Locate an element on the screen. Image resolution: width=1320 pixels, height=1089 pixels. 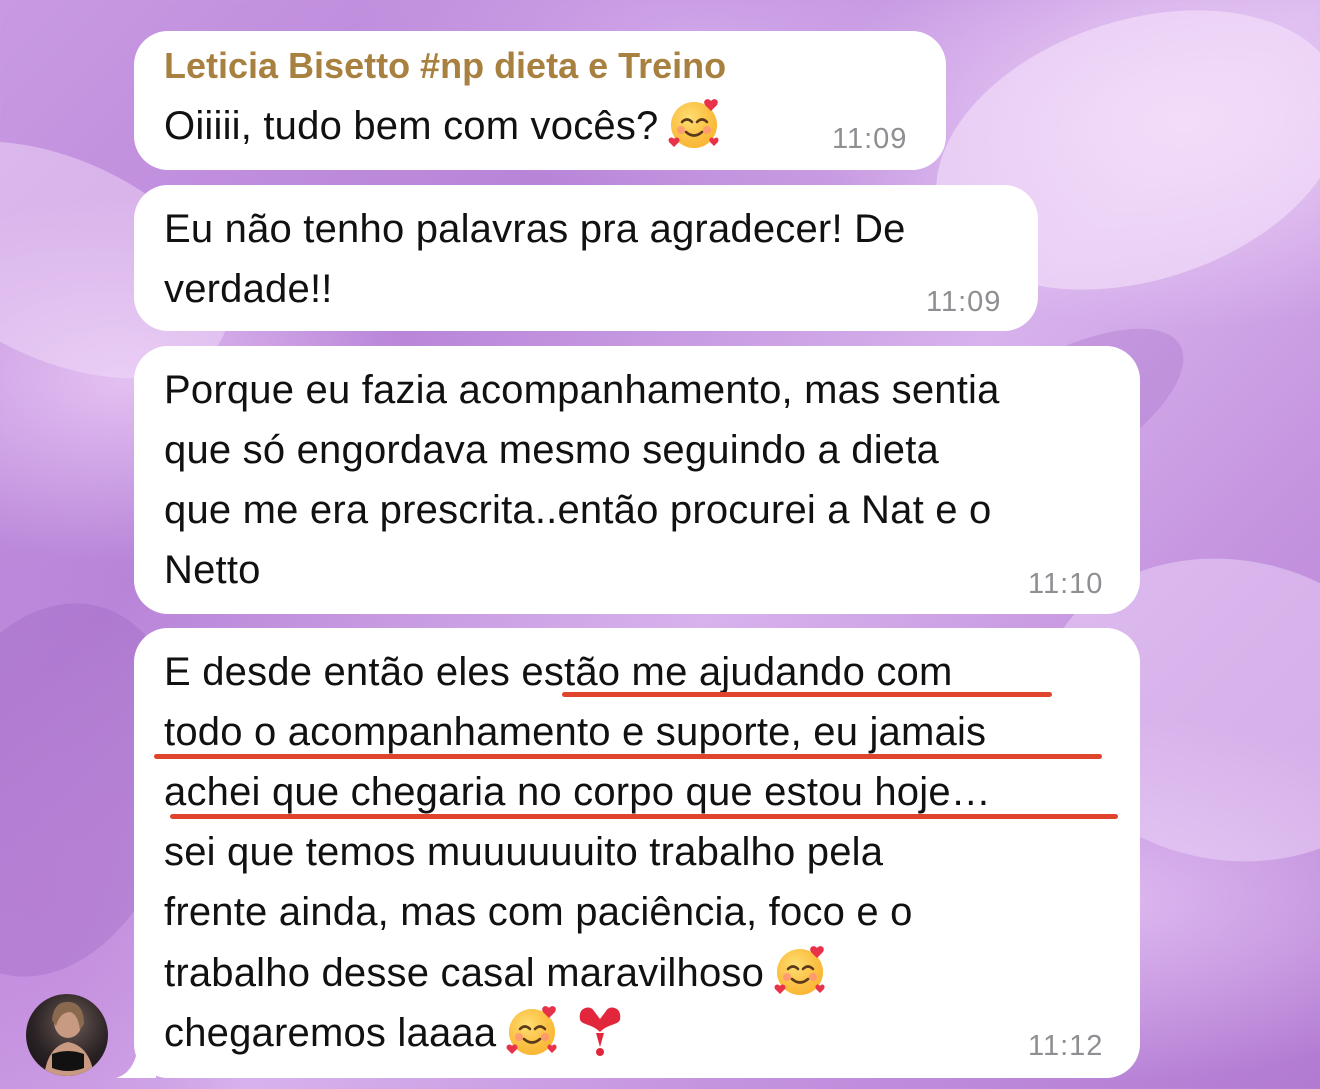
avatar is located at coordinates (67, 1035).